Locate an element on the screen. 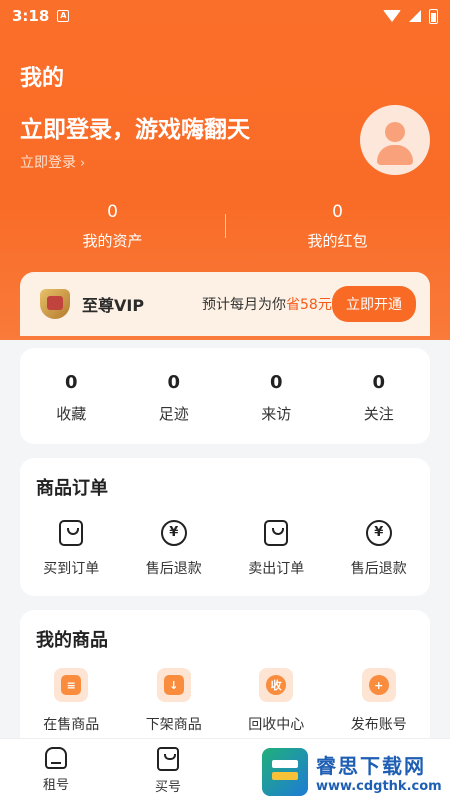 Image resolution: width=450 pixels, height=800 pixels. count-label: 足迹 is located at coordinates (173, 414).